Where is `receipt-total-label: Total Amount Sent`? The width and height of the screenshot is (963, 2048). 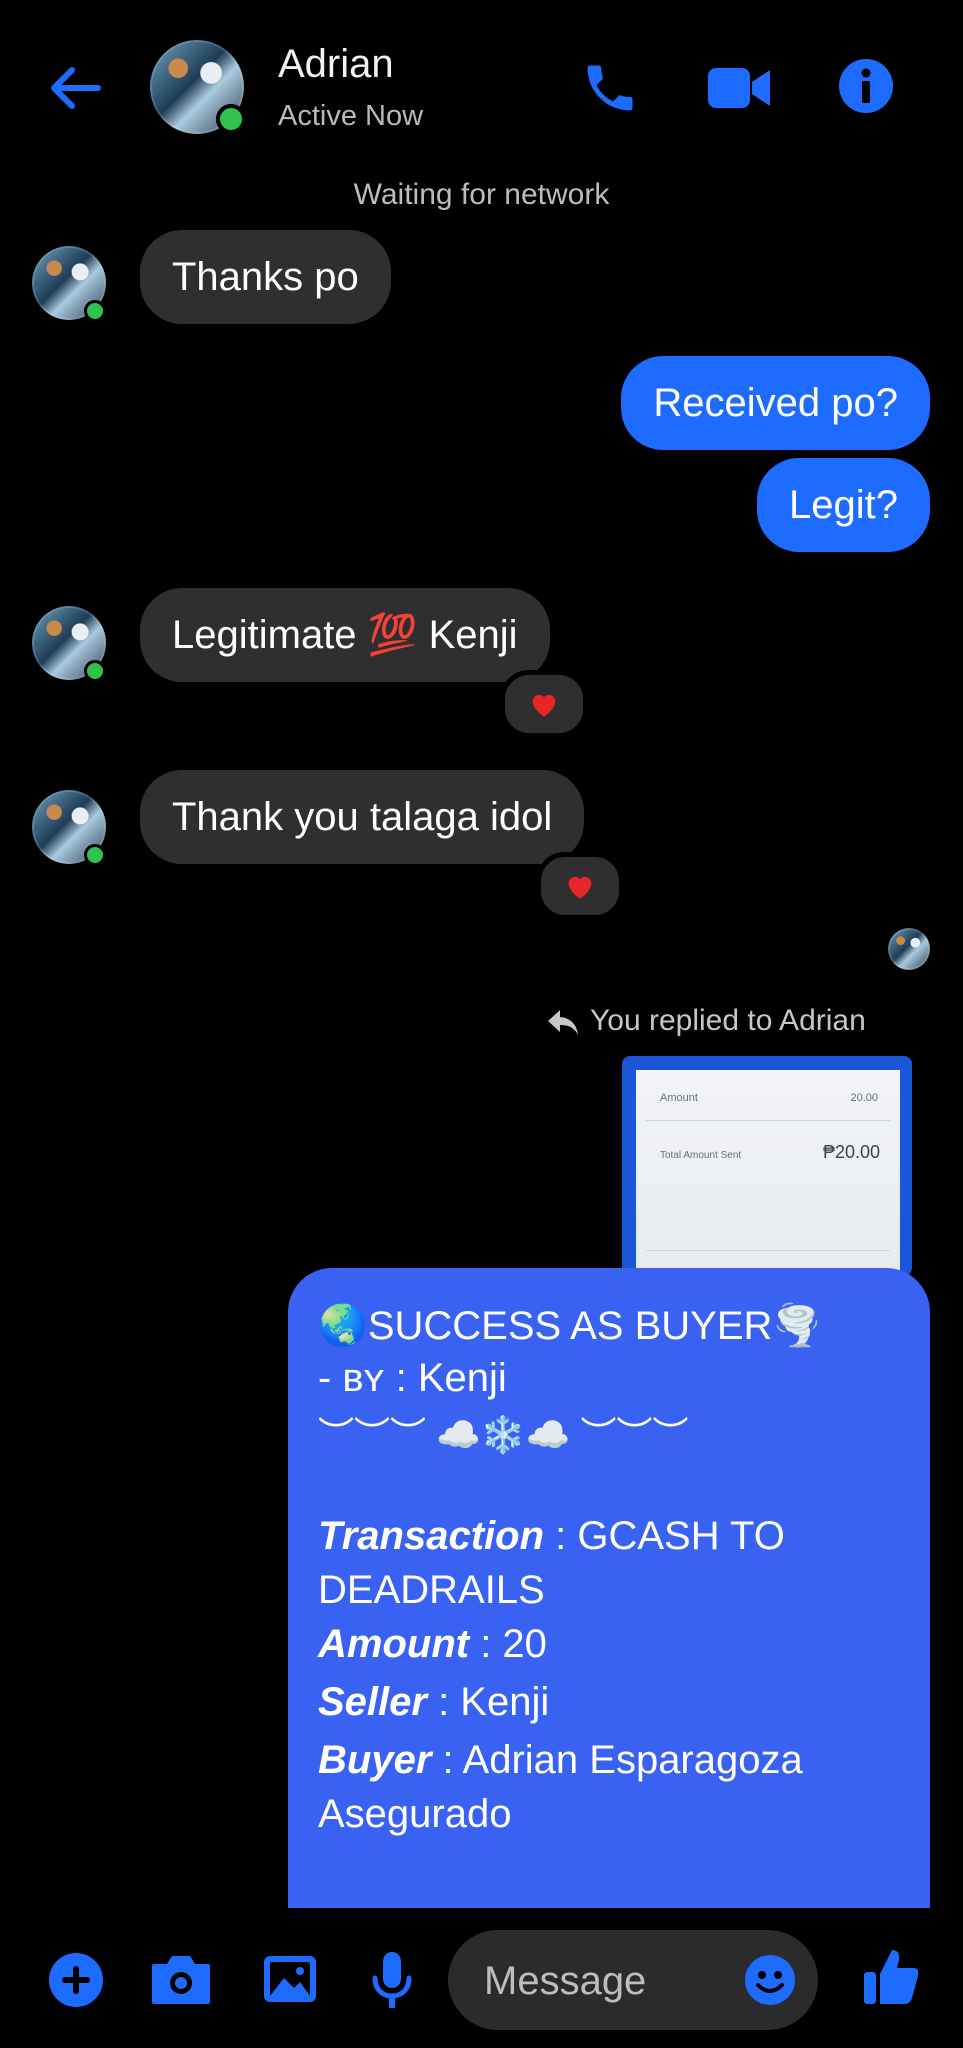
receipt-total-label: Total Amount Sent is located at coordinates (701, 1155).